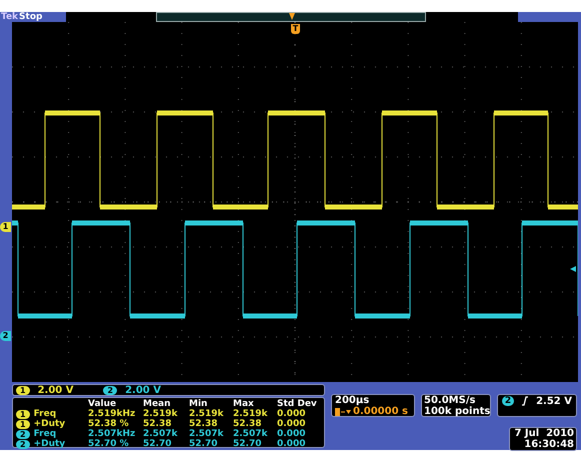 This screenshot has width=581, height=465. I want to click on table-cell-text: 52.38 %, so click(109, 424).